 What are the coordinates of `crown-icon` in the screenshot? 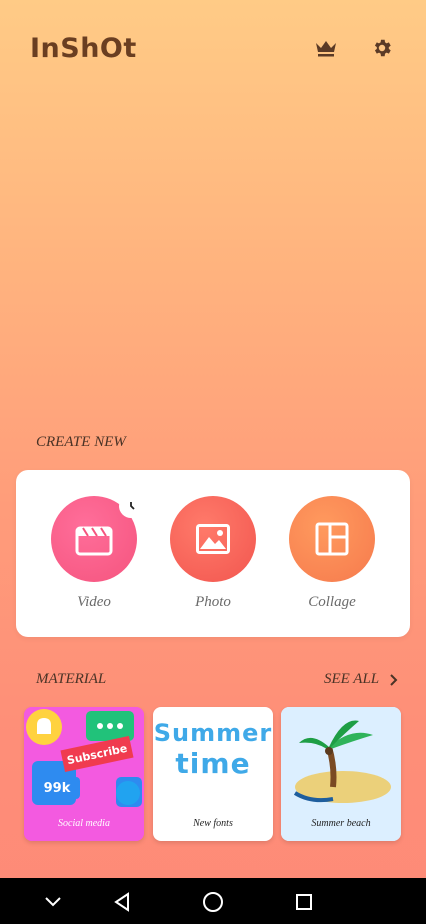 It's located at (326, 48).